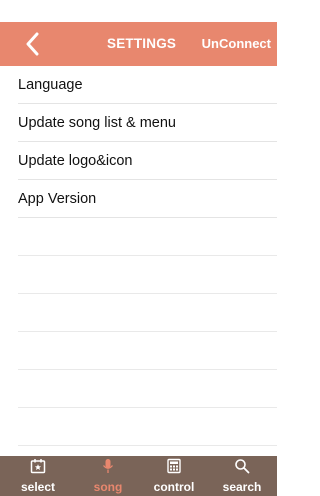 The width and height of the screenshot is (320, 496). What do you see at coordinates (147, 85) in the screenshot?
I see `settings-item-language: Language` at bounding box center [147, 85].